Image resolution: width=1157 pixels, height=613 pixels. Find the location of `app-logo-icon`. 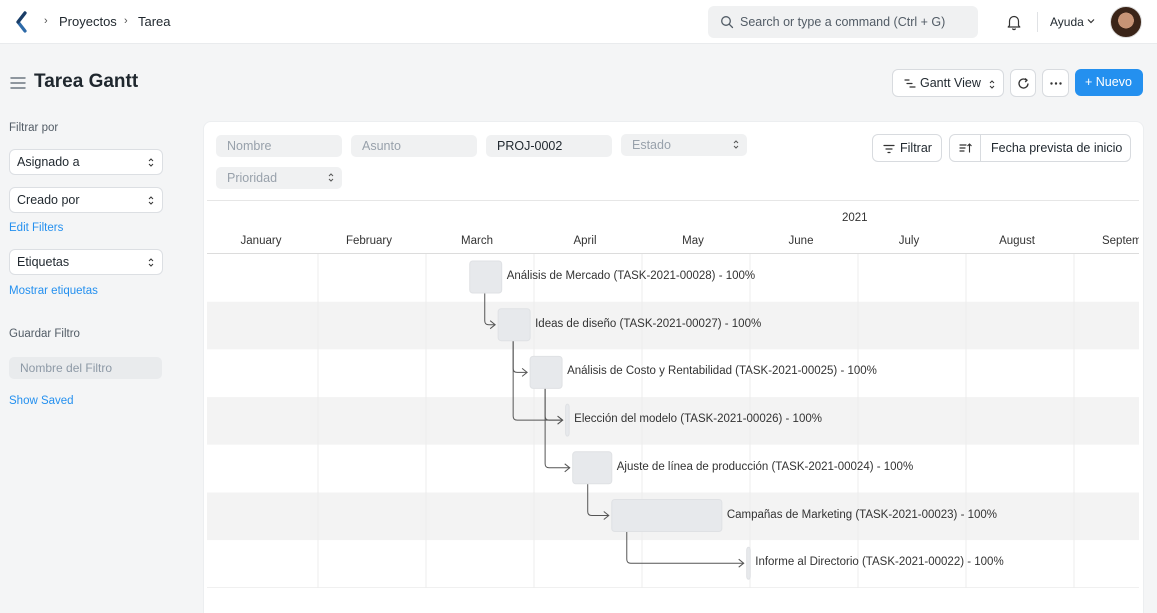

app-logo-icon is located at coordinates (21, 22).